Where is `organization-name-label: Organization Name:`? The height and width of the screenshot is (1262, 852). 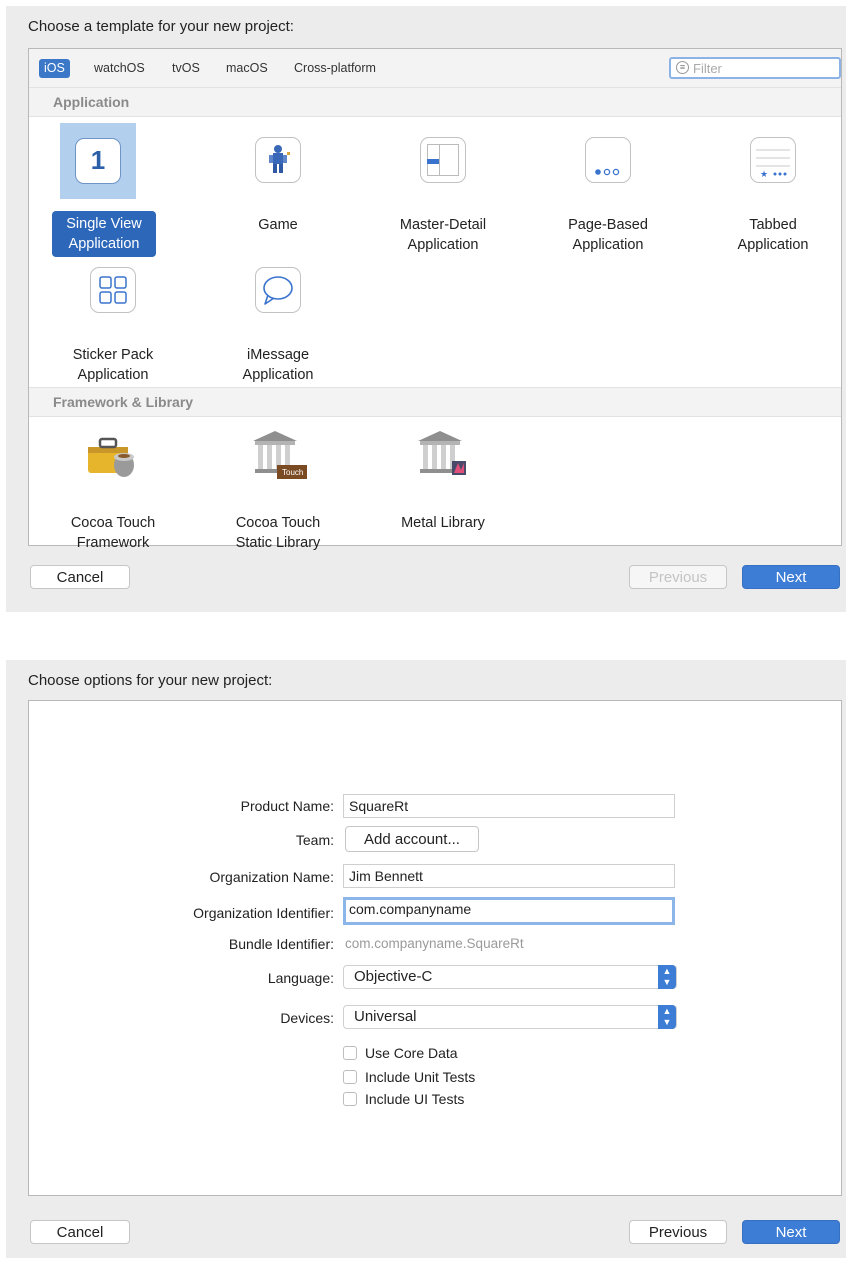 organization-name-label: Organization Name: is located at coordinates (271, 877).